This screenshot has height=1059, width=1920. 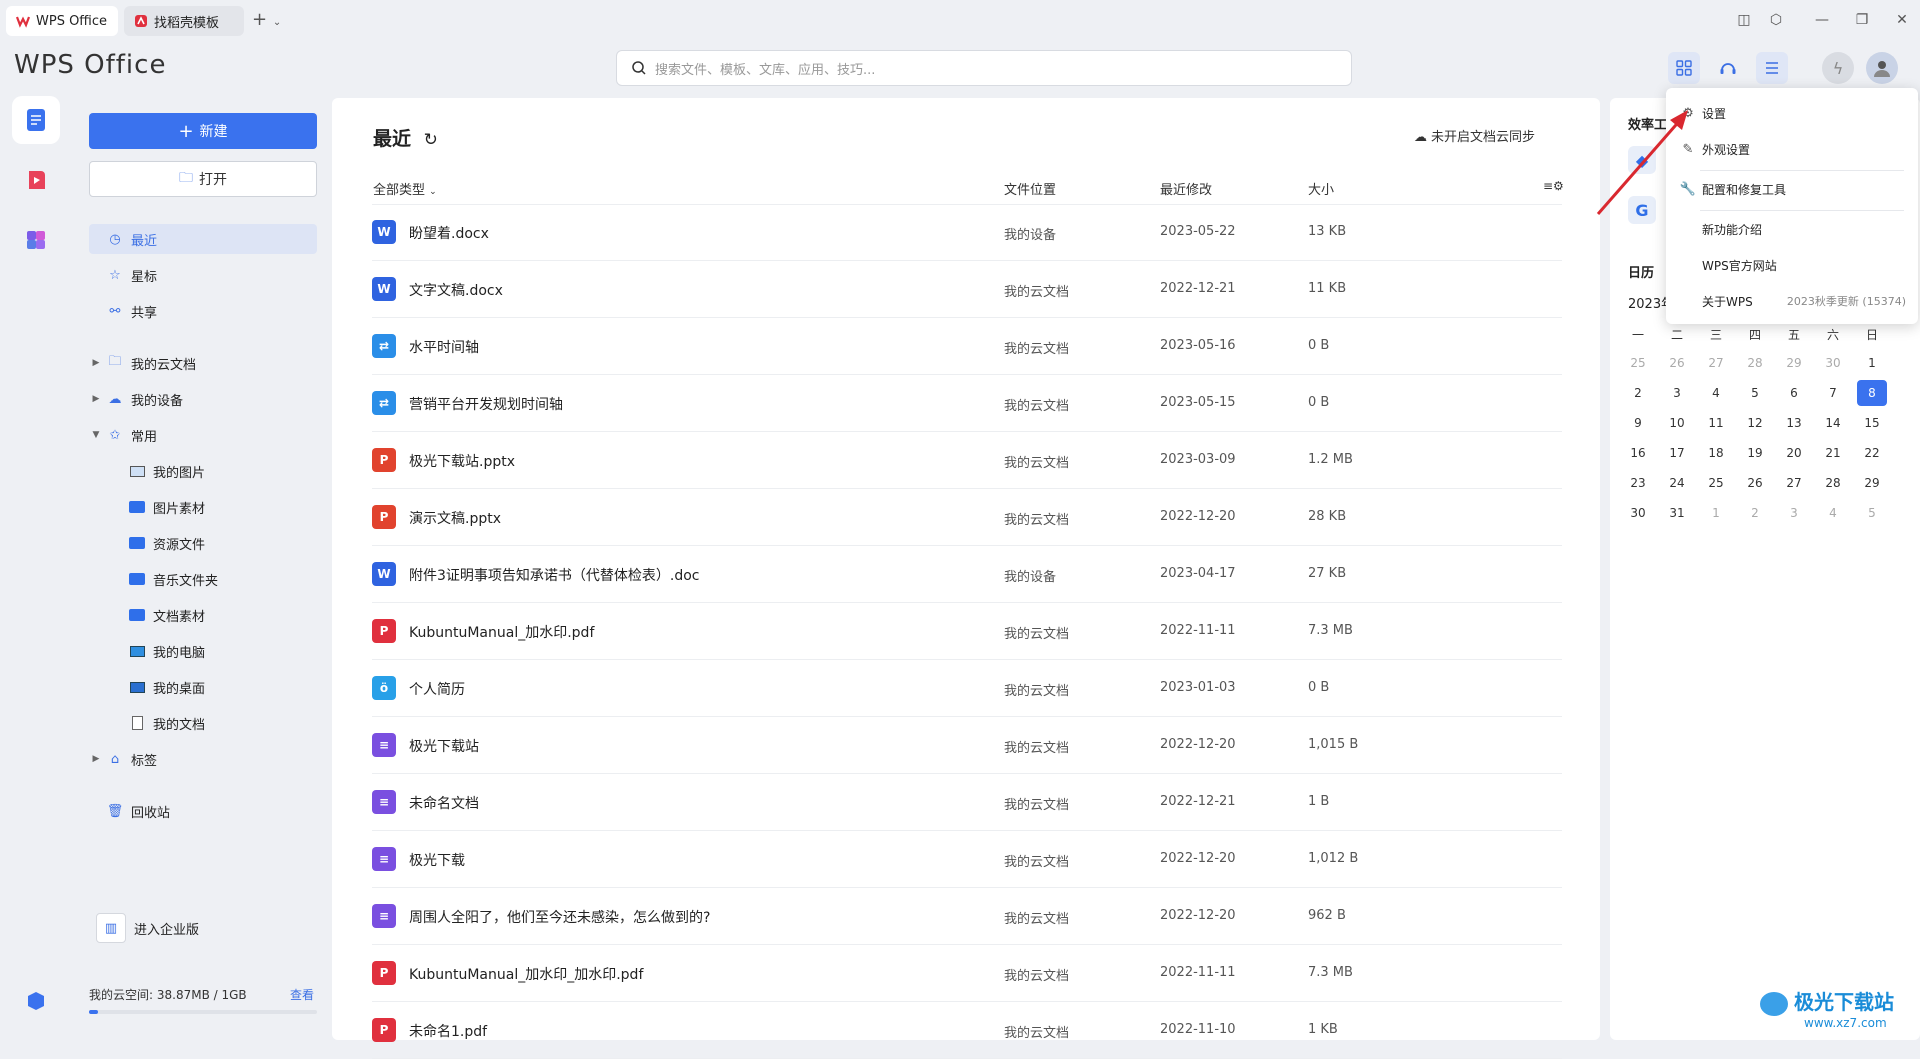 I want to click on menu-item-official-site: WPS官方网站, so click(x=1792, y=265).